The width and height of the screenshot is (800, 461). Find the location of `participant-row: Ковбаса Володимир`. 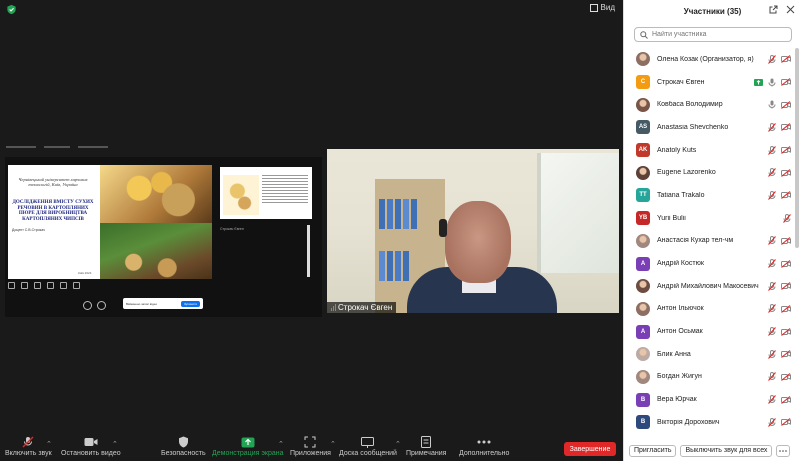

participant-row: Ковбаса Володимир is located at coordinates (712, 104).